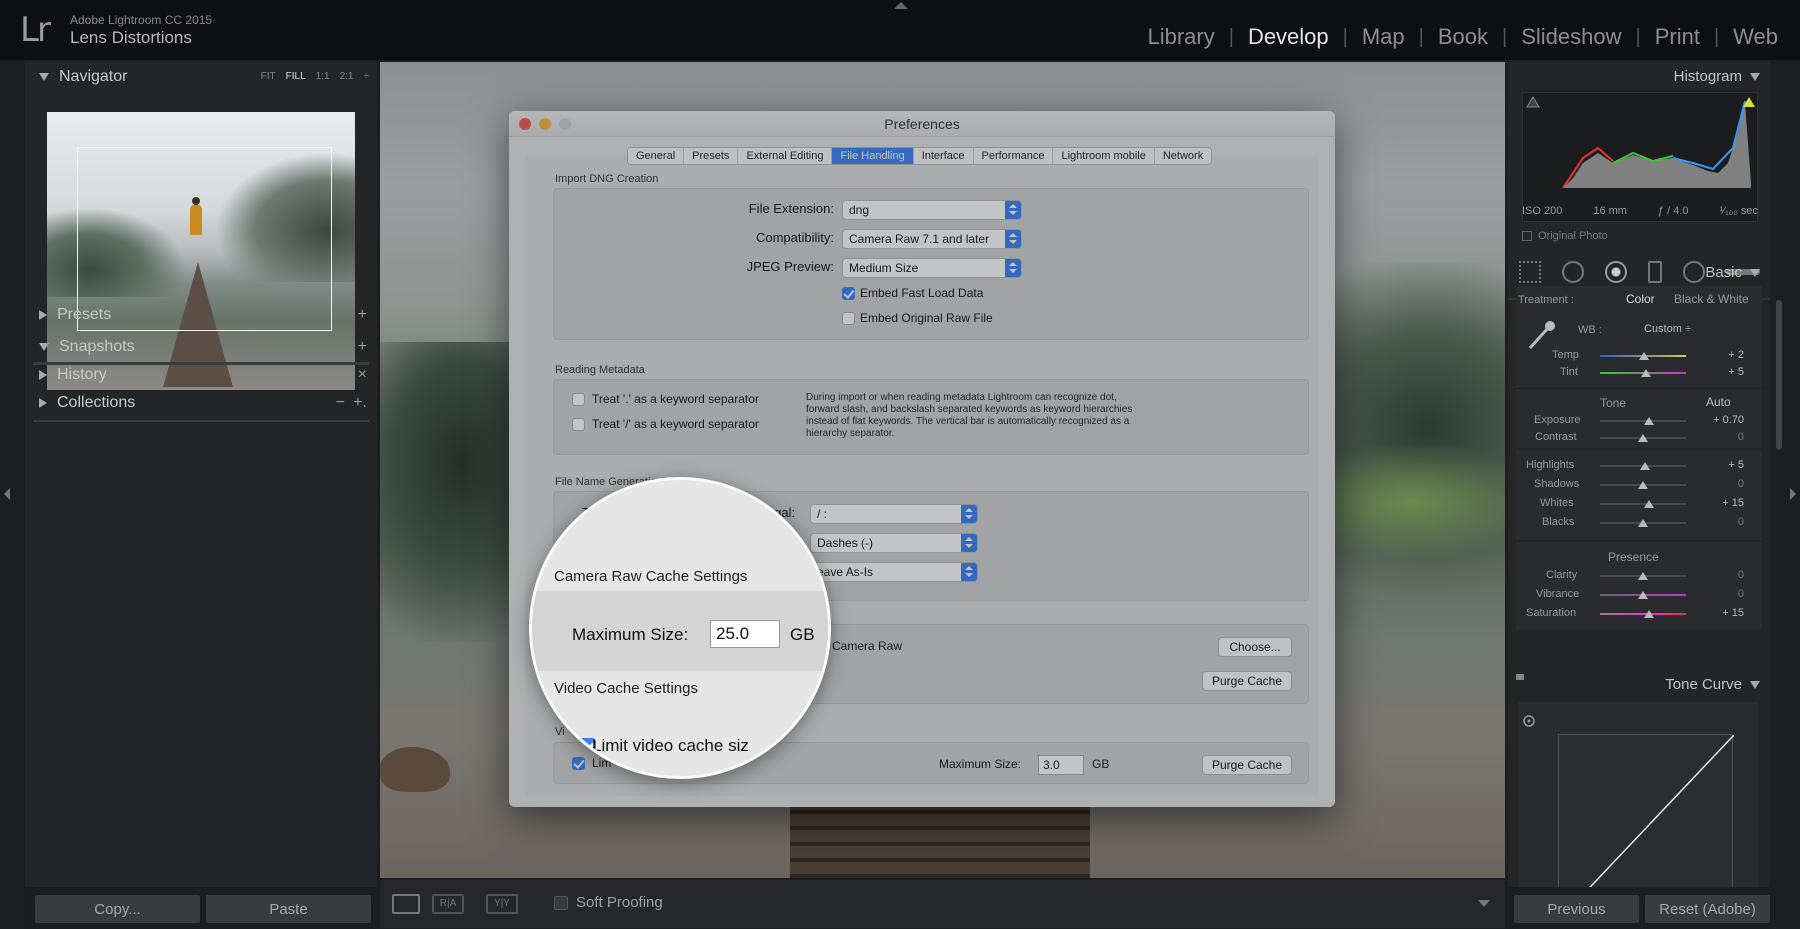 This screenshot has width=1800, height=929. Describe the element at coordinates (848, 318) in the screenshot. I see `embed-original-raw-checkbox` at that location.